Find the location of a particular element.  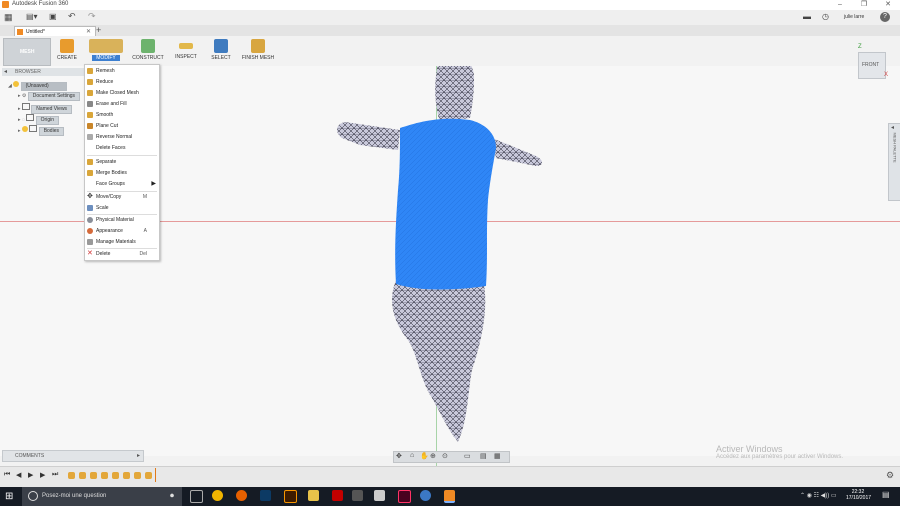

view-cube: FRONT is located at coordinates (872, 65).